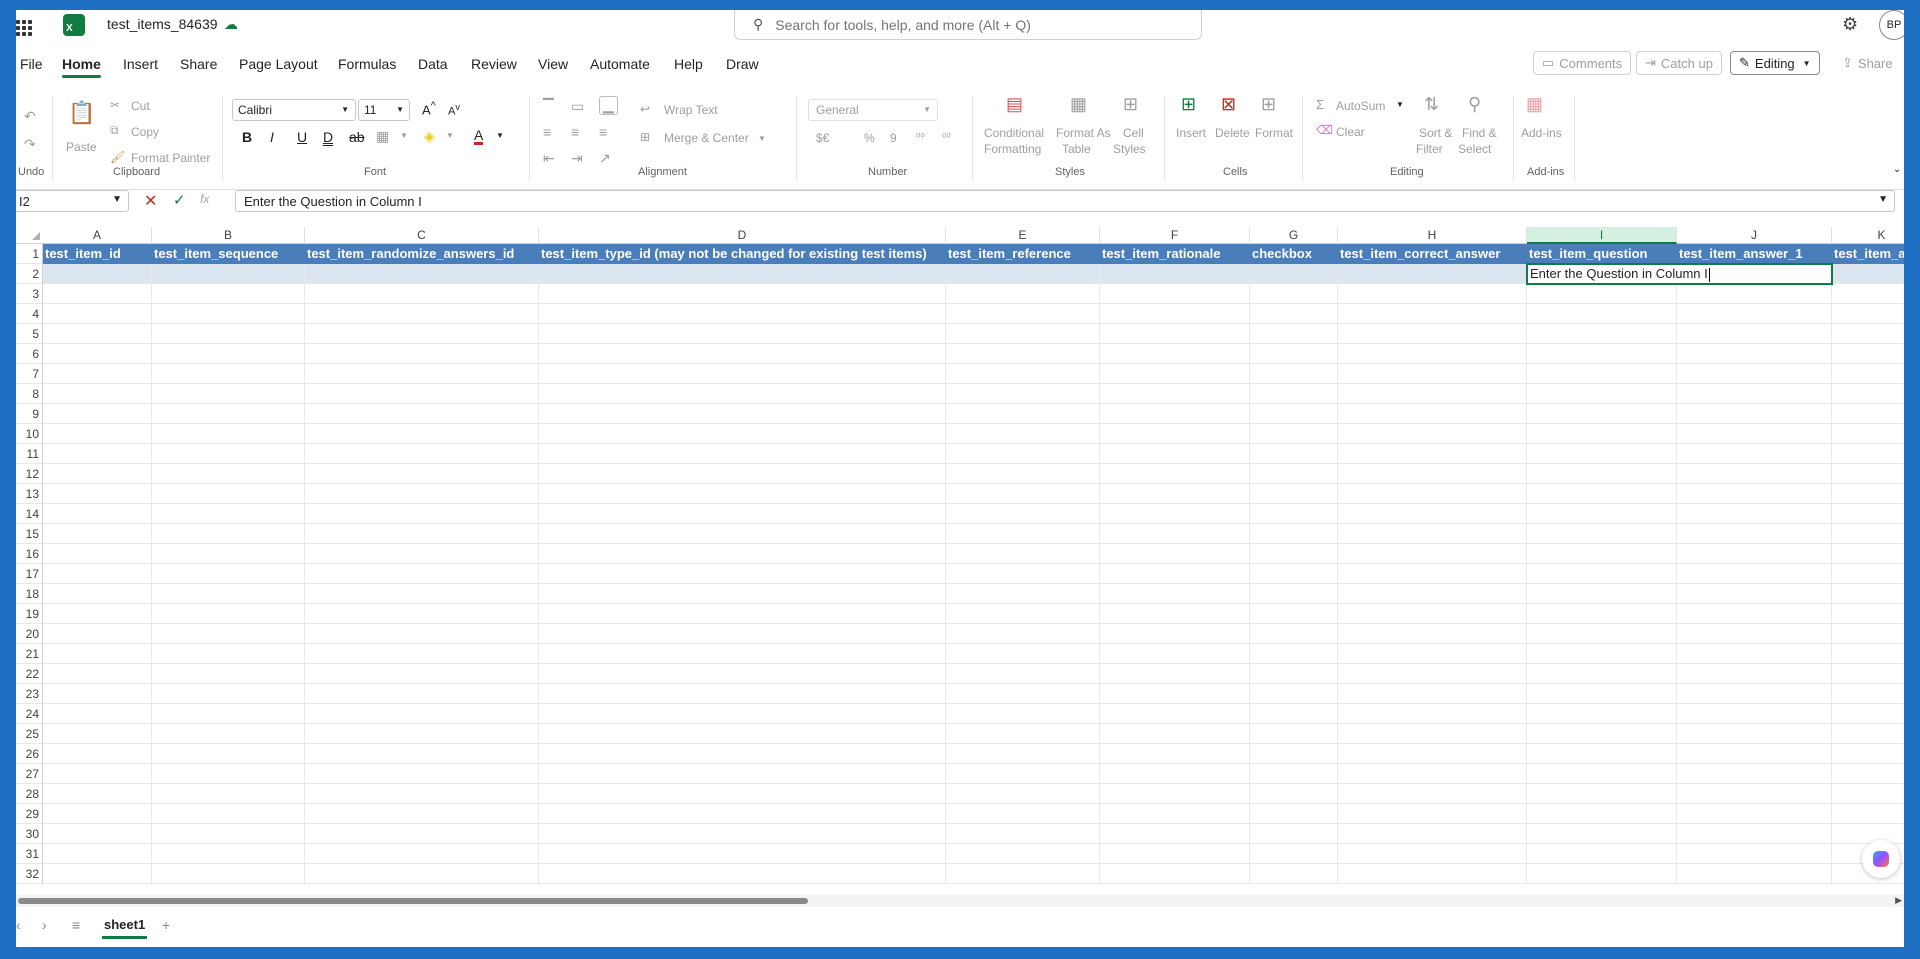 The height and width of the screenshot is (959, 1920). What do you see at coordinates (1294, 754) in the screenshot?
I see `cell-g26` at bounding box center [1294, 754].